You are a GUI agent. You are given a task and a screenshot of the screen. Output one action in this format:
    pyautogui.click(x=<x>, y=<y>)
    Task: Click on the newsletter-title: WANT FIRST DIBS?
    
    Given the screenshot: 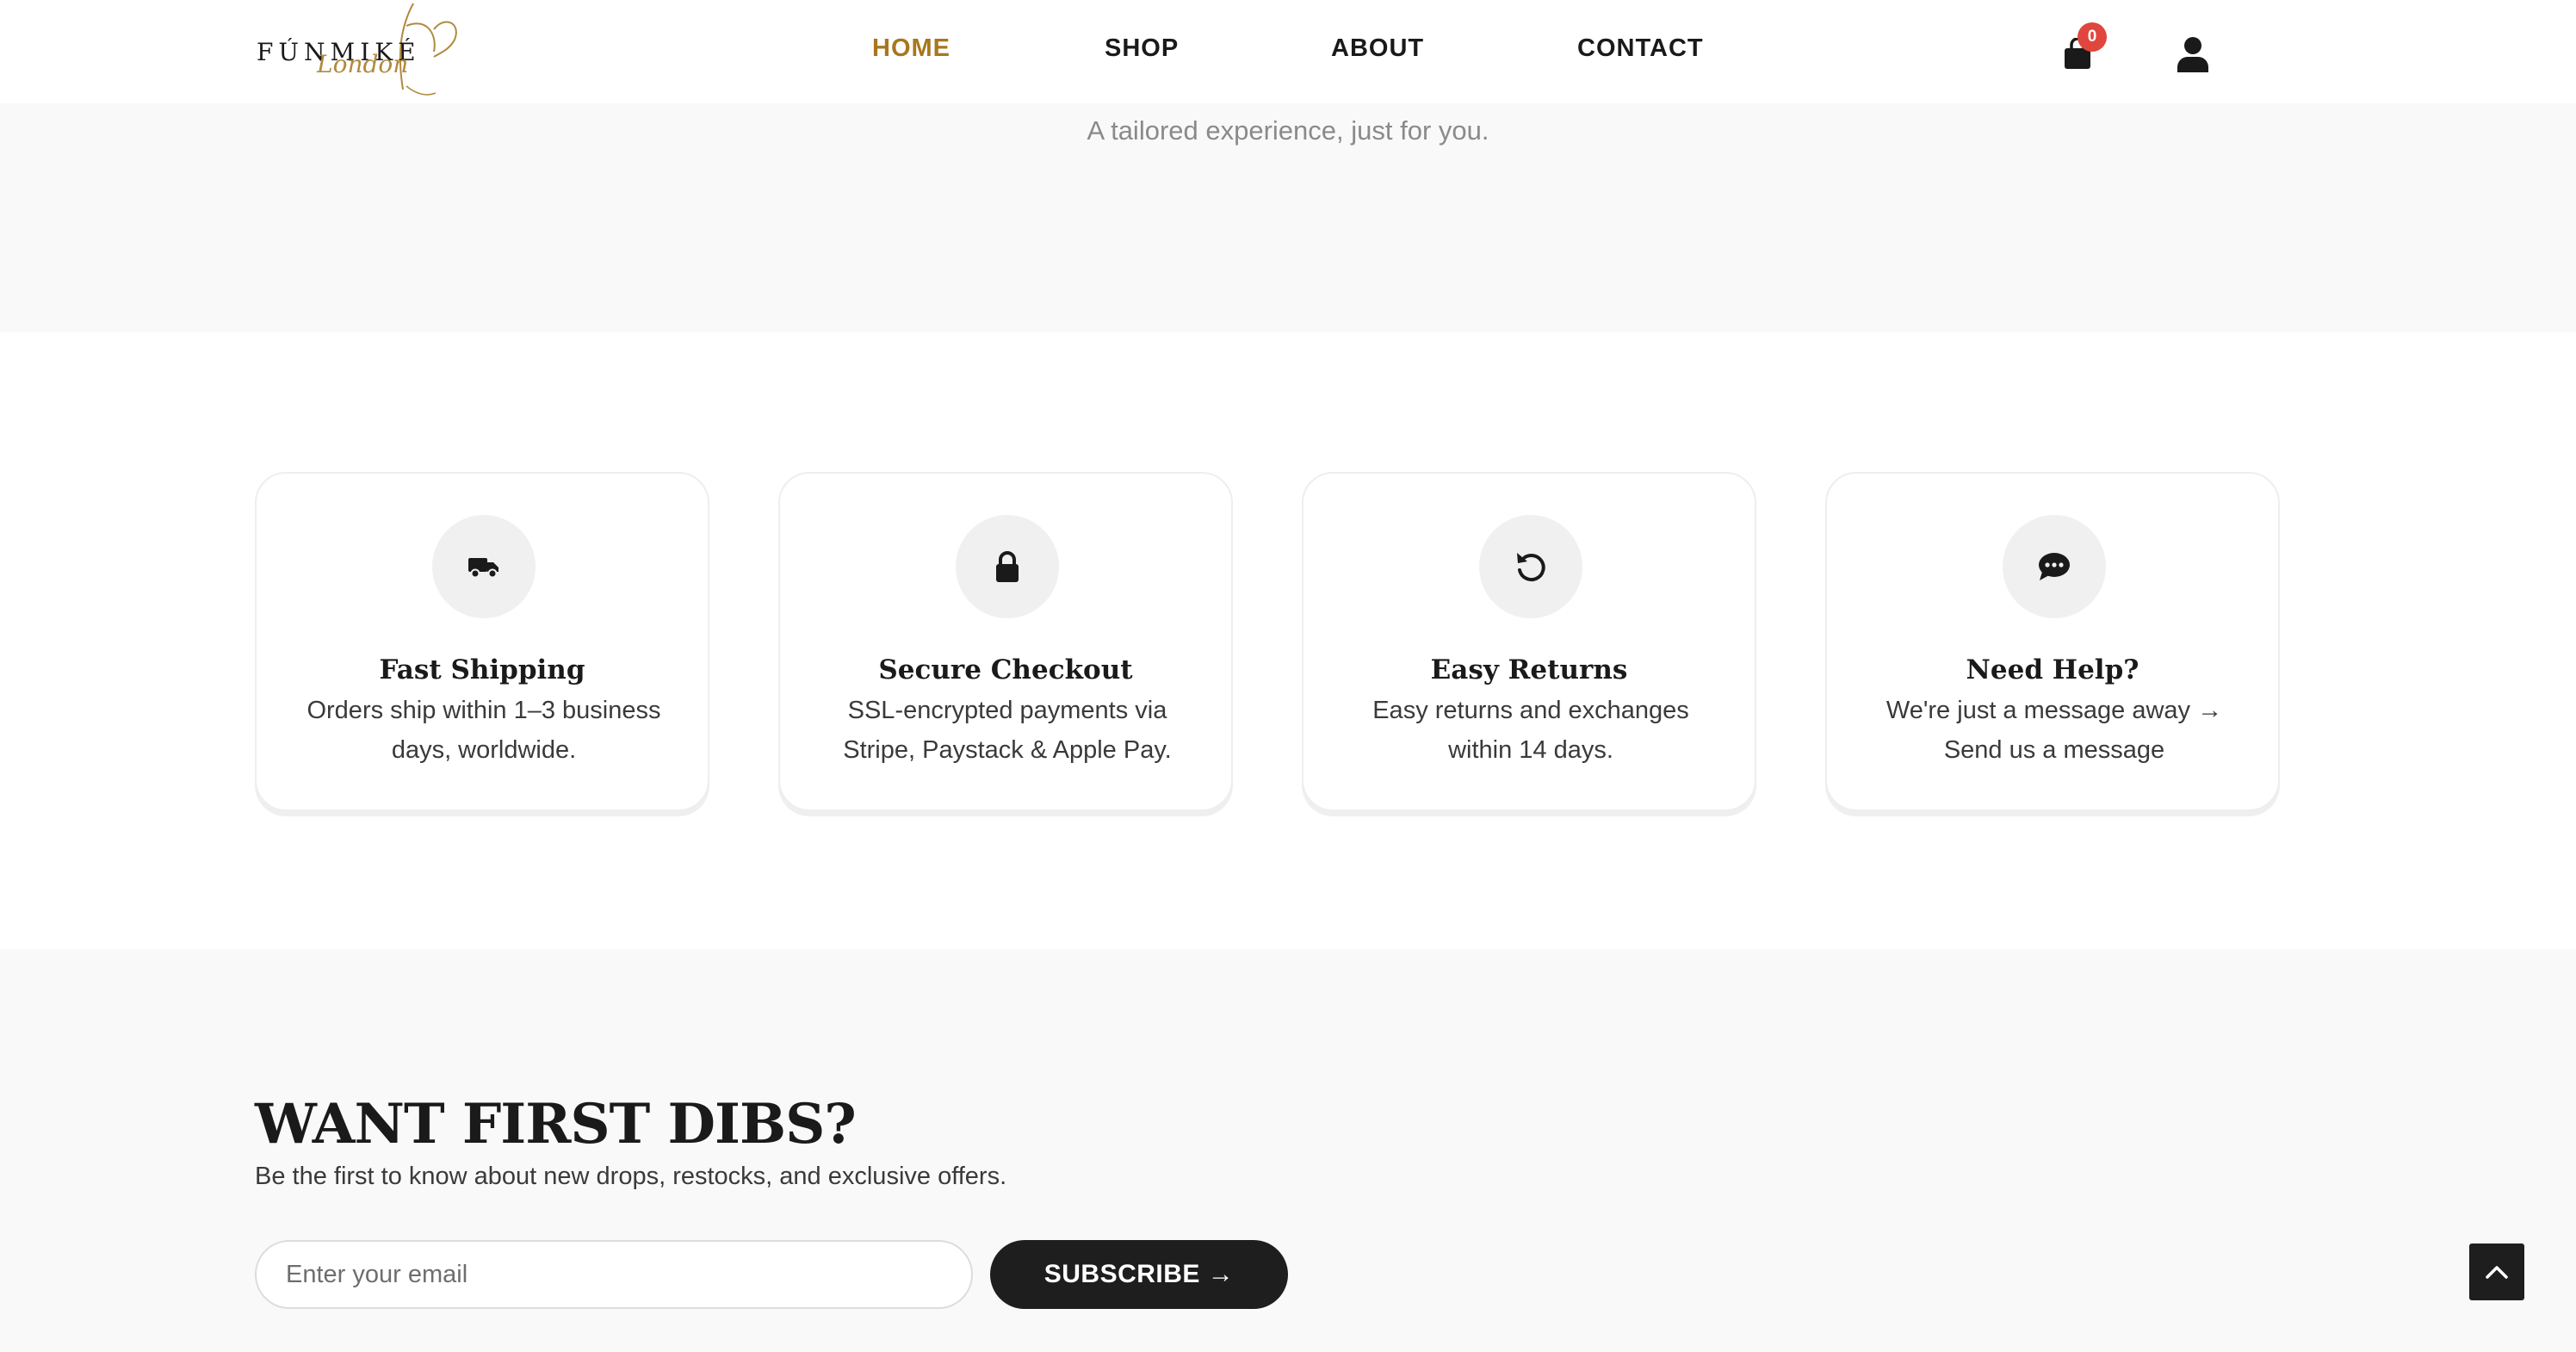 What is the action you would take?
    pyautogui.click(x=556, y=1124)
    